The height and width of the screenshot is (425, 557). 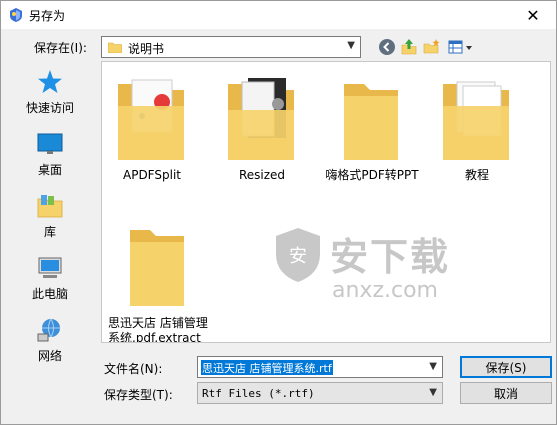 I want to click on save-in-label: 保存在(I):, so click(x=60, y=48).